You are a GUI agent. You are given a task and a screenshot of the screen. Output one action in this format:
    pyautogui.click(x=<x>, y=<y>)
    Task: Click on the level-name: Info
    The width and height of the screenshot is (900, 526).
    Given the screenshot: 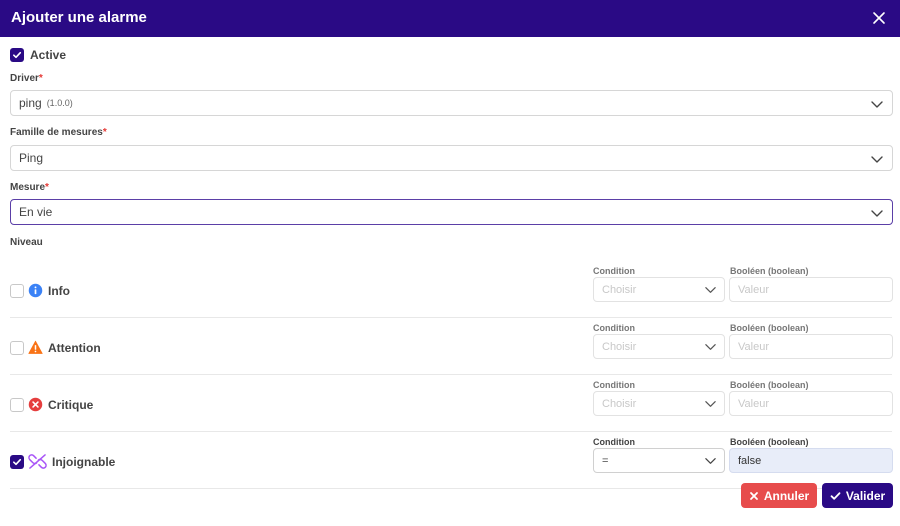 What is the action you would take?
    pyautogui.click(x=59, y=291)
    